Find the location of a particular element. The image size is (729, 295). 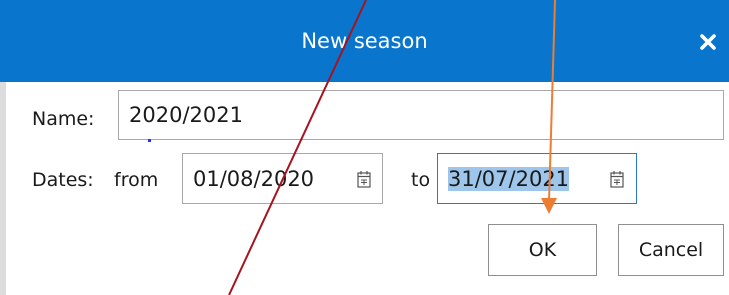

from-label: from is located at coordinates (136, 180).